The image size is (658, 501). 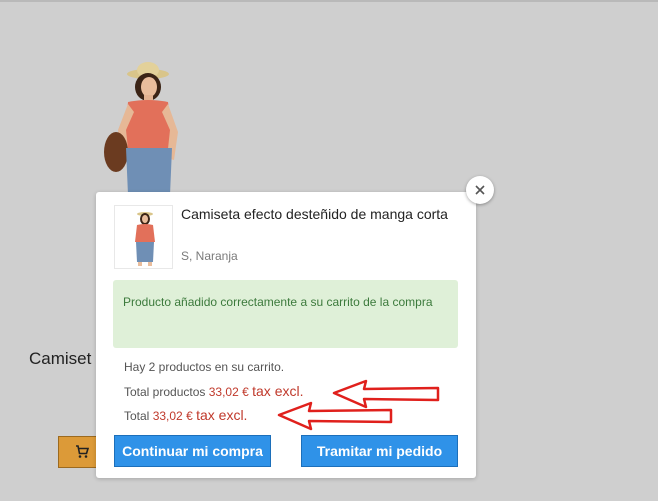 I want to click on product-image-background, so click(x=141, y=128).